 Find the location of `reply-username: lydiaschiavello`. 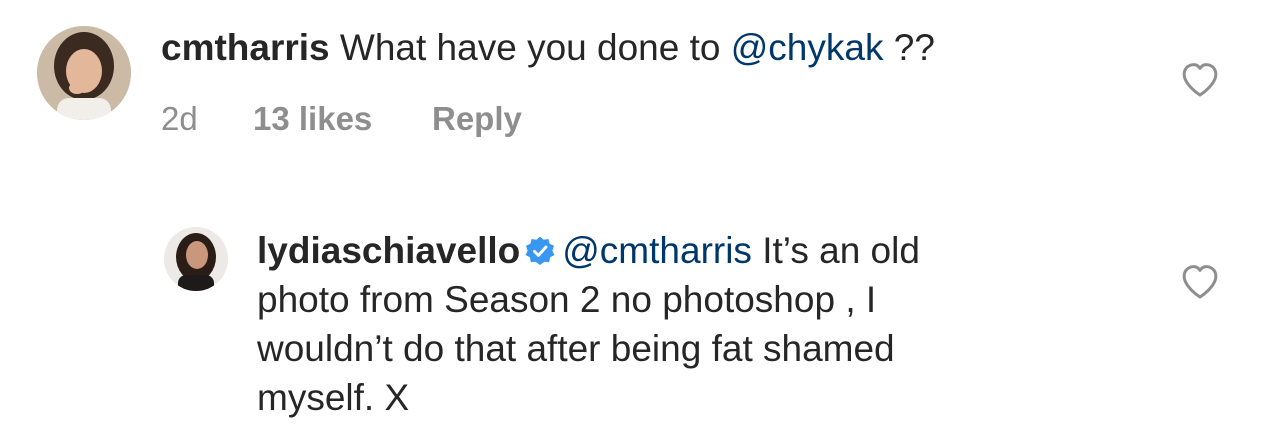

reply-username: lydiaschiavello is located at coordinates (388, 250).